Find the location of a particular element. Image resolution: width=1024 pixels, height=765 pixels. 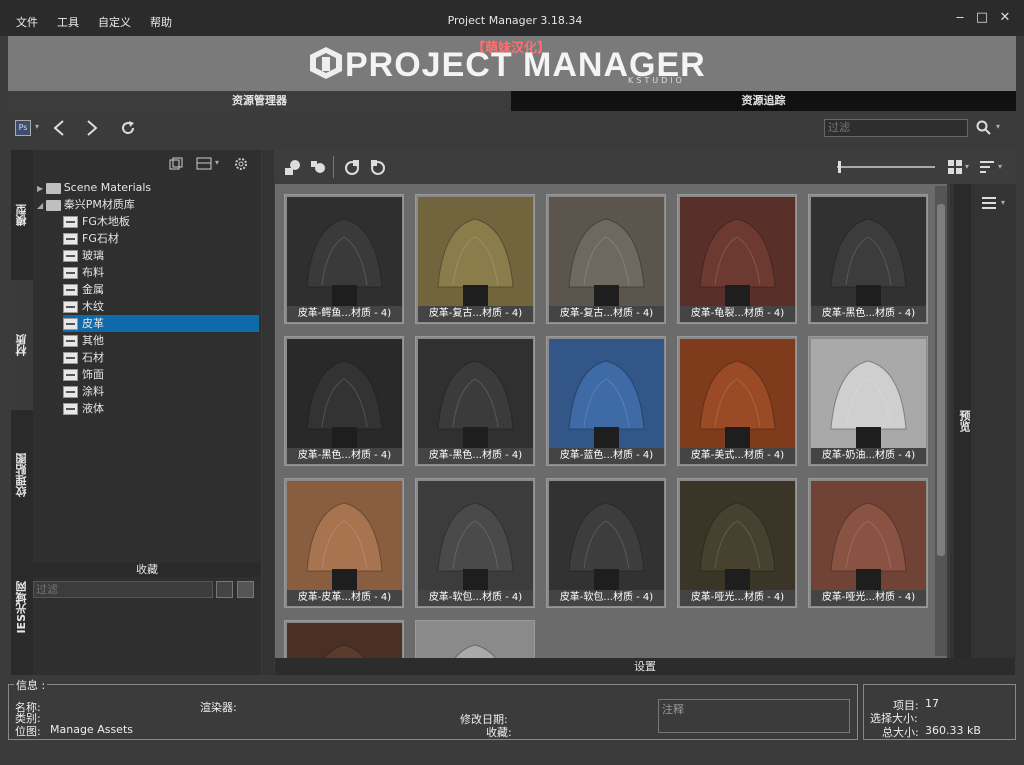

window-title: Project Manager 3.18.34 is located at coordinates (515, 20).